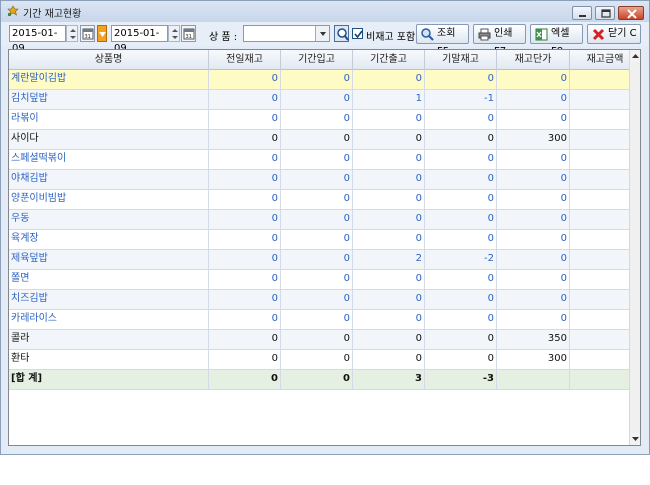 Image resolution: width=650 pixels, height=485 pixels. Describe the element at coordinates (319, 80) in the screenshot. I see `table-row: 계란말이김밥 0 0 0 0 0` at that location.